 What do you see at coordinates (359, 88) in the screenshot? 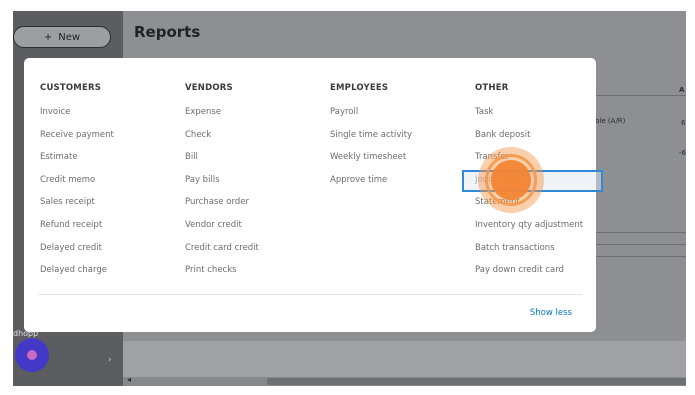
I see `menu-heading-employees: EMPLOYEES` at bounding box center [359, 88].